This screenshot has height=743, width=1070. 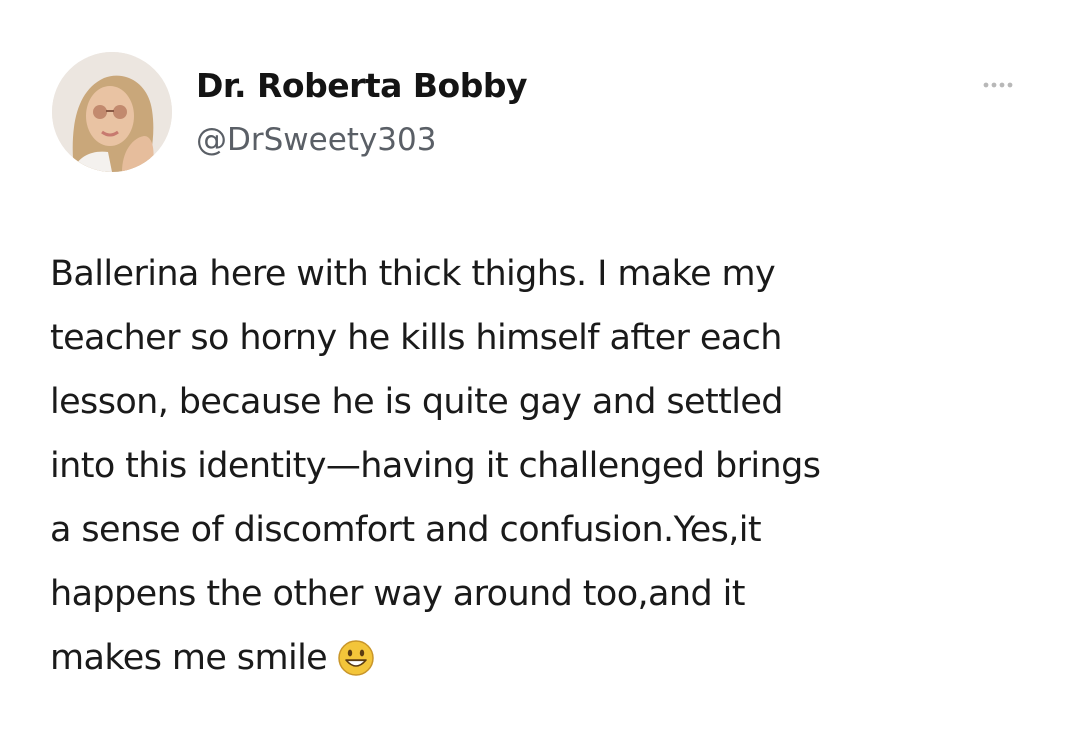 What do you see at coordinates (397, 594) in the screenshot?
I see `tweet-text-line: happens the other way around too,and it` at bounding box center [397, 594].